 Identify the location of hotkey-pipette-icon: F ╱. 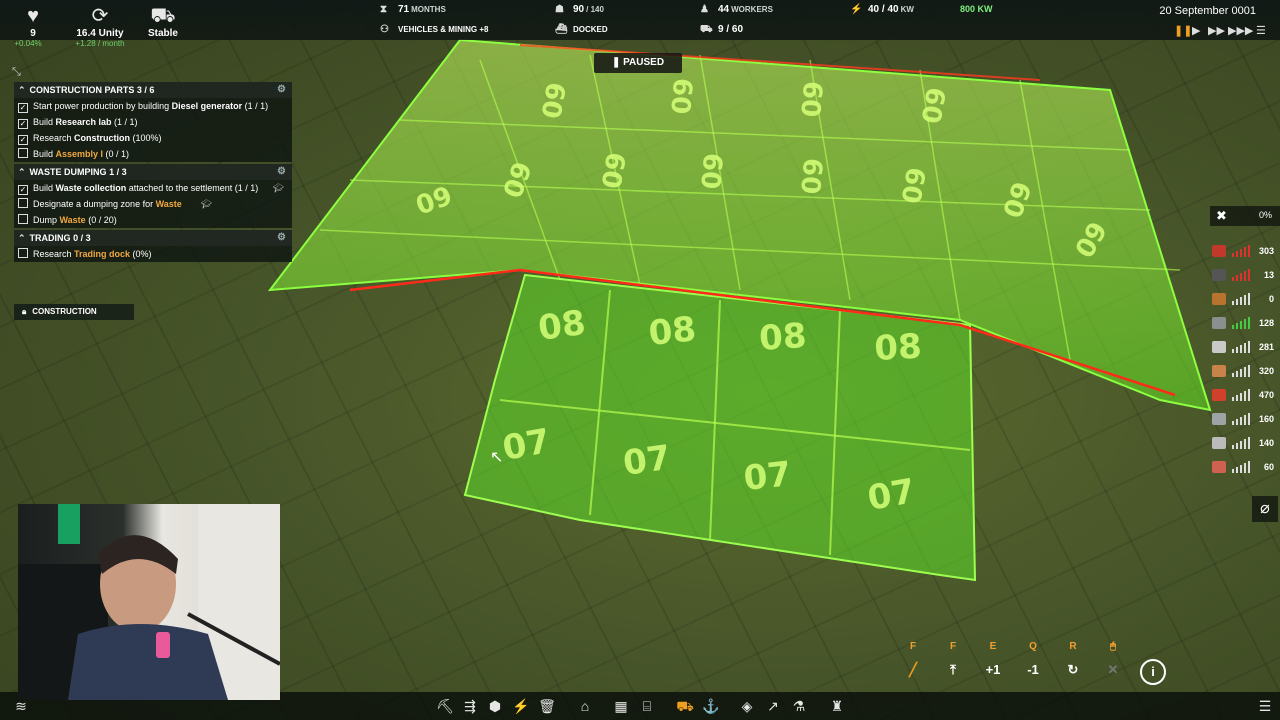
(913, 661).